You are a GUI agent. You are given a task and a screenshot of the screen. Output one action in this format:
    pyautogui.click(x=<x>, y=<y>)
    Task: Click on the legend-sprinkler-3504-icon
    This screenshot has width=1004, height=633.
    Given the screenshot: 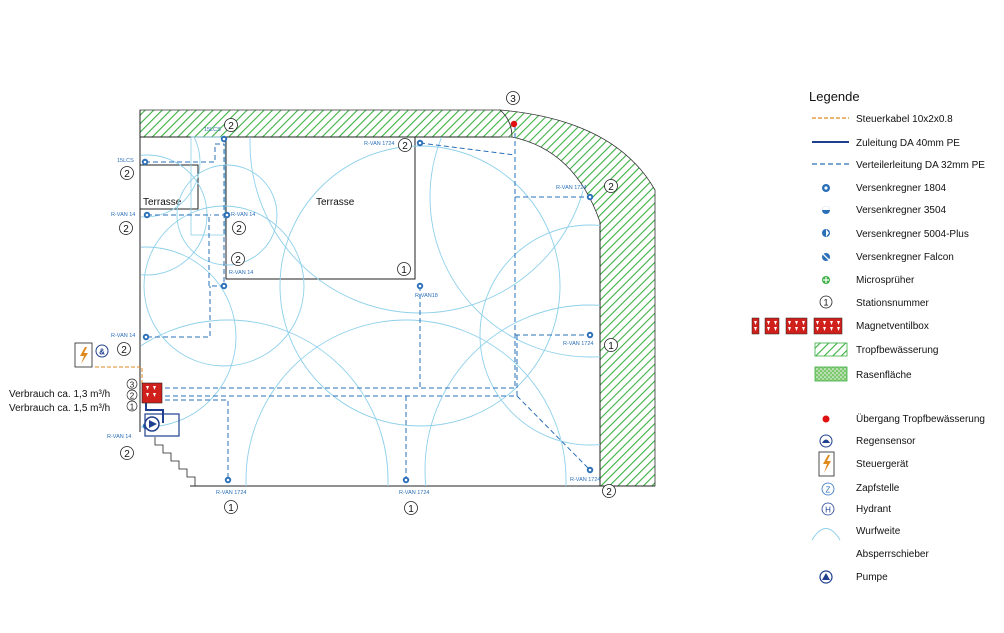 What is the action you would take?
    pyautogui.click(x=826, y=210)
    